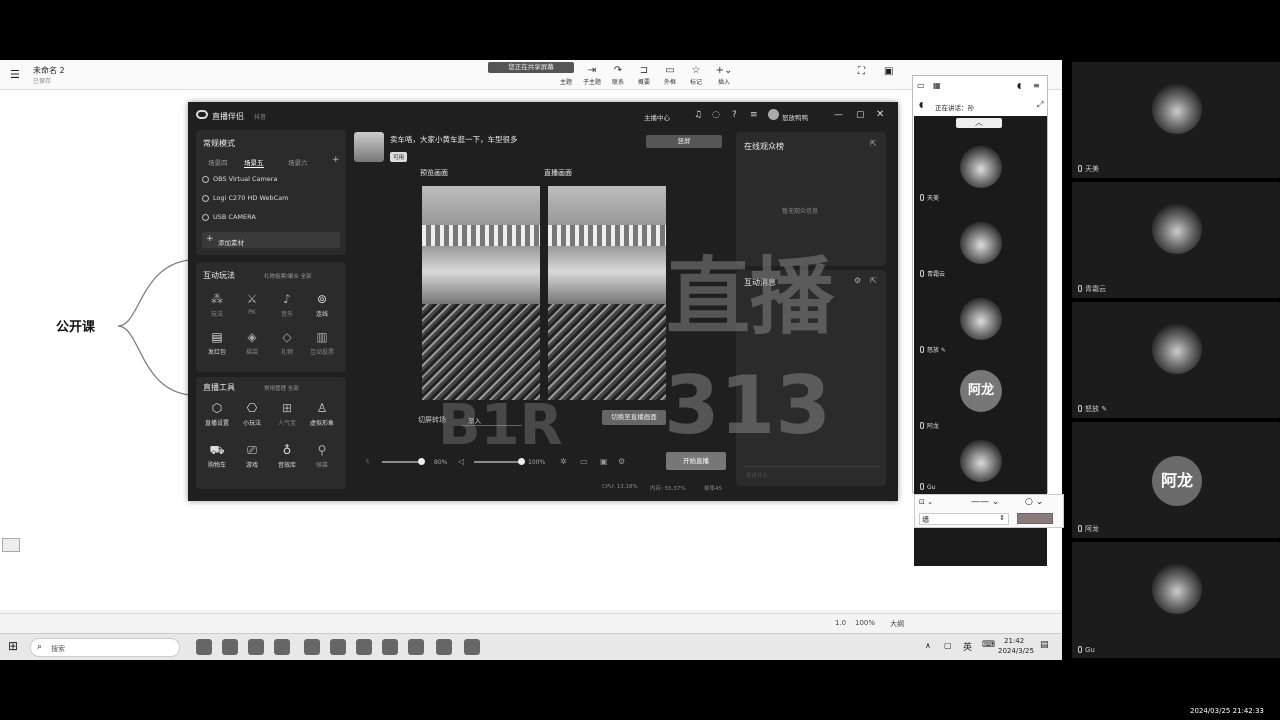 The width and height of the screenshot is (1280, 720). What do you see at coordinates (980, 167) in the screenshot?
I see `gallery-tile: 天美` at bounding box center [980, 167].